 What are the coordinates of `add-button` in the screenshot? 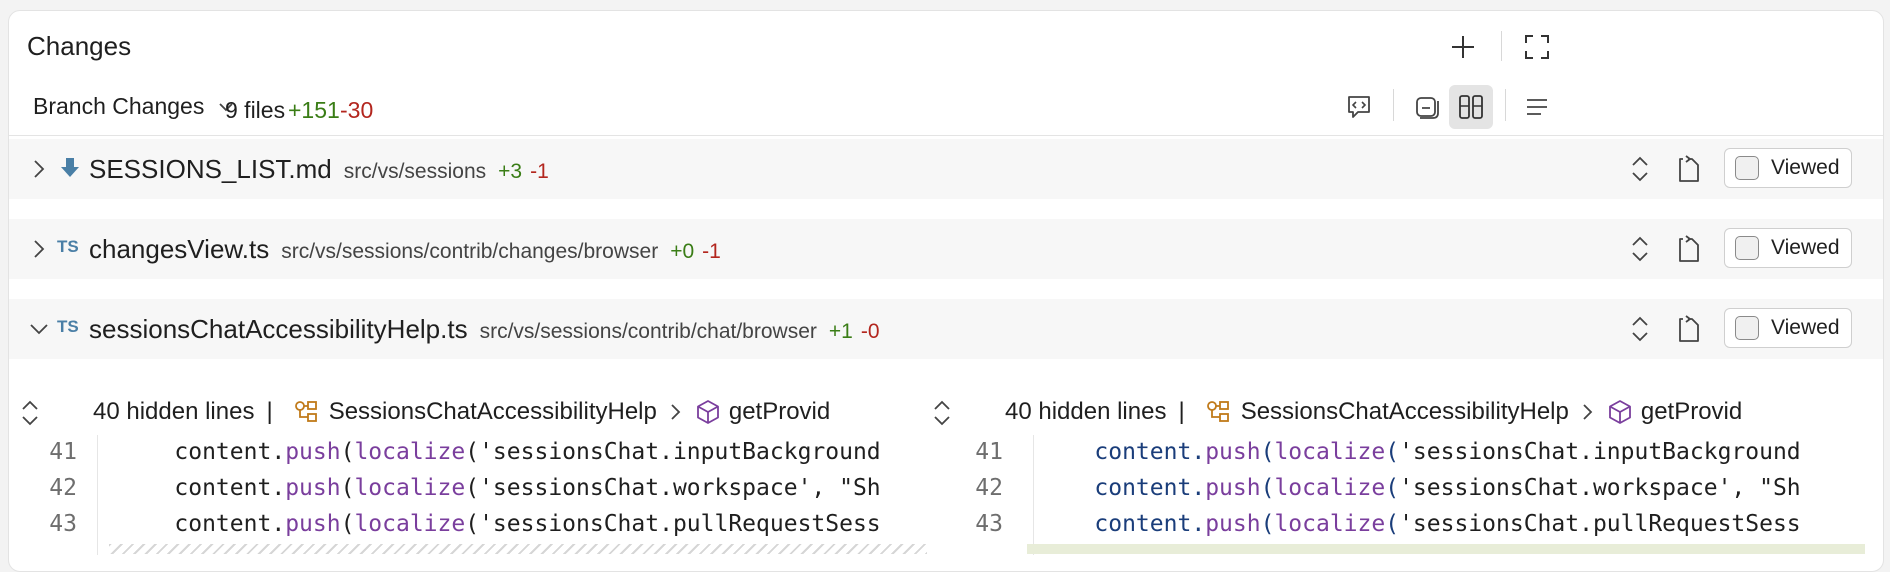 It's located at (1463, 47).